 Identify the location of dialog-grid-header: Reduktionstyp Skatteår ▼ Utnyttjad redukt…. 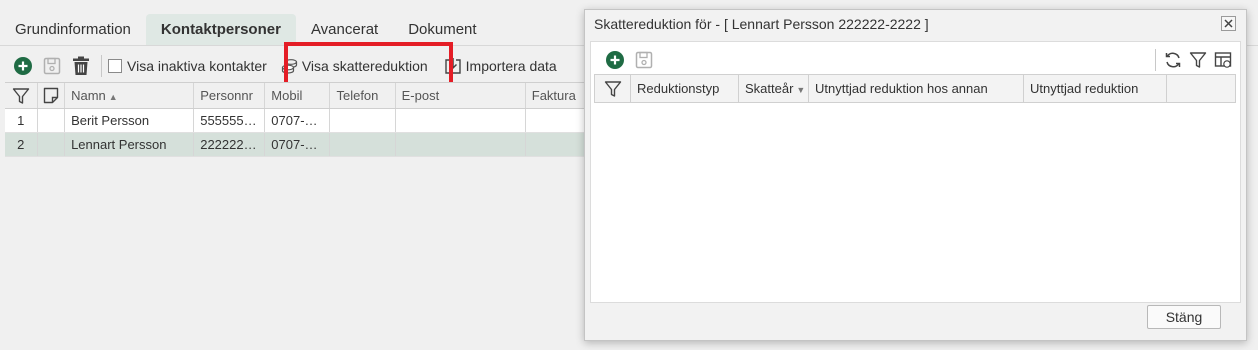
(915, 88).